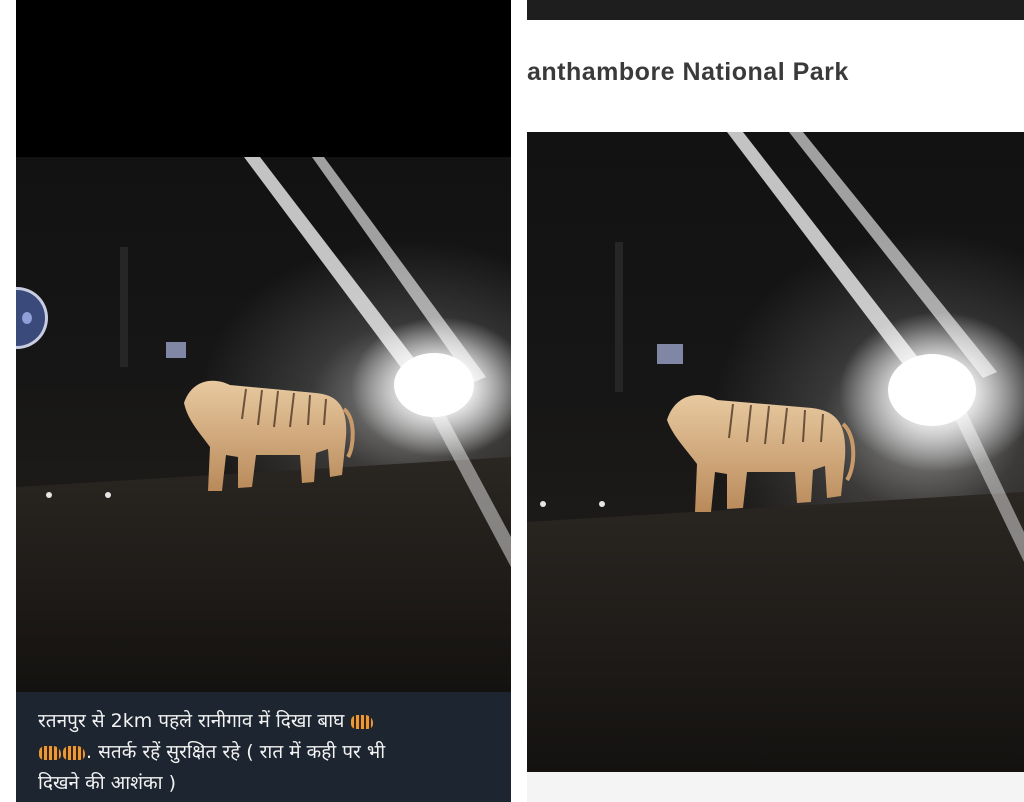 This screenshot has height=802, width=1024. What do you see at coordinates (265, 783) in the screenshot?
I see `caption-line-3: दिखने की आशंका )` at bounding box center [265, 783].